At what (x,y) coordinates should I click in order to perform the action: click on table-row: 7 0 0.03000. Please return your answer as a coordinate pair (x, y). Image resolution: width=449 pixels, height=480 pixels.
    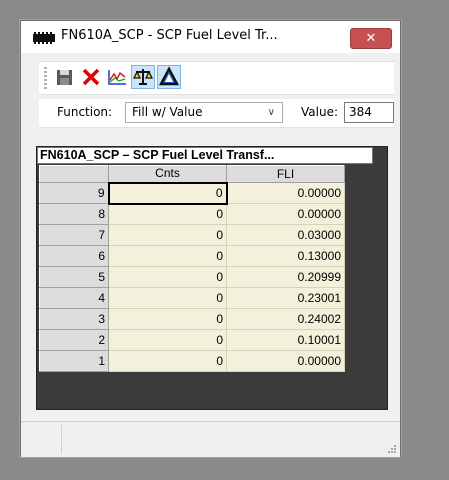
    Looking at the image, I should click on (192, 235).